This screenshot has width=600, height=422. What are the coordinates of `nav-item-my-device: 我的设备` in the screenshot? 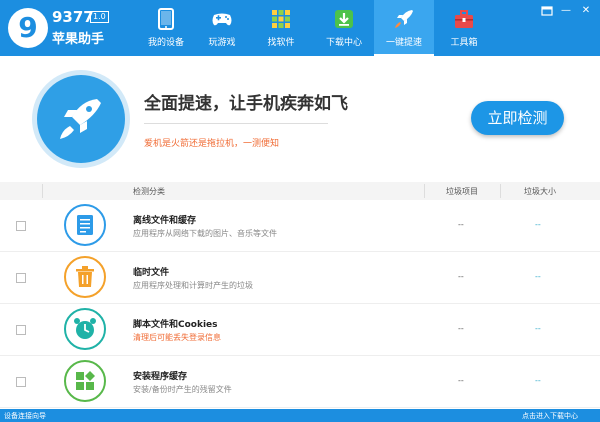 It's located at (166, 28).